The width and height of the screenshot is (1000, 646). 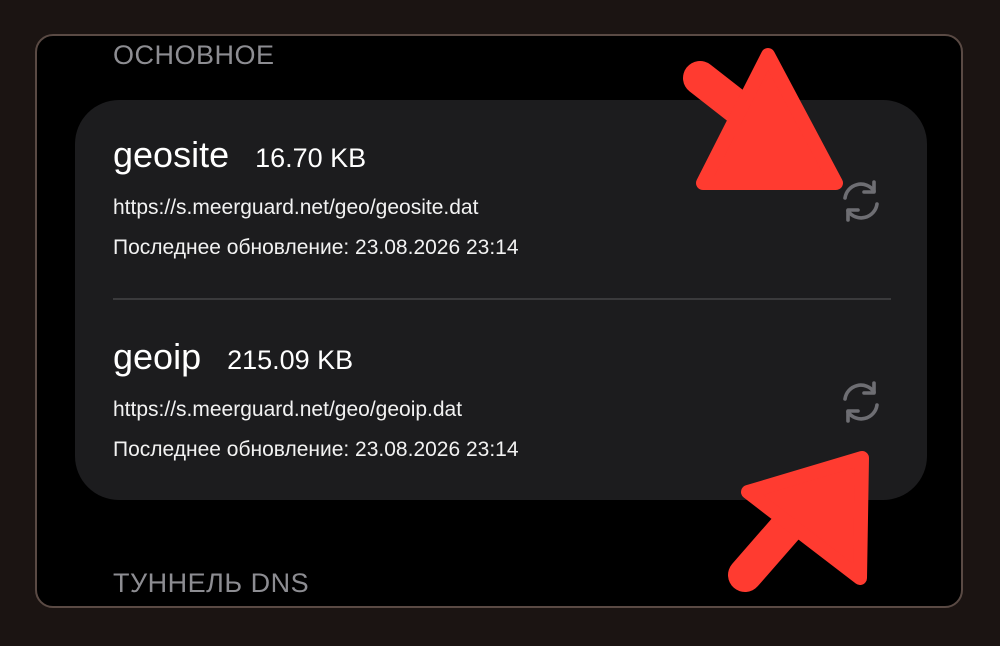 What do you see at coordinates (296, 207) in the screenshot?
I see `item-url: https://s.meerguard.net/geo/geosite.dat` at bounding box center [296, 207].